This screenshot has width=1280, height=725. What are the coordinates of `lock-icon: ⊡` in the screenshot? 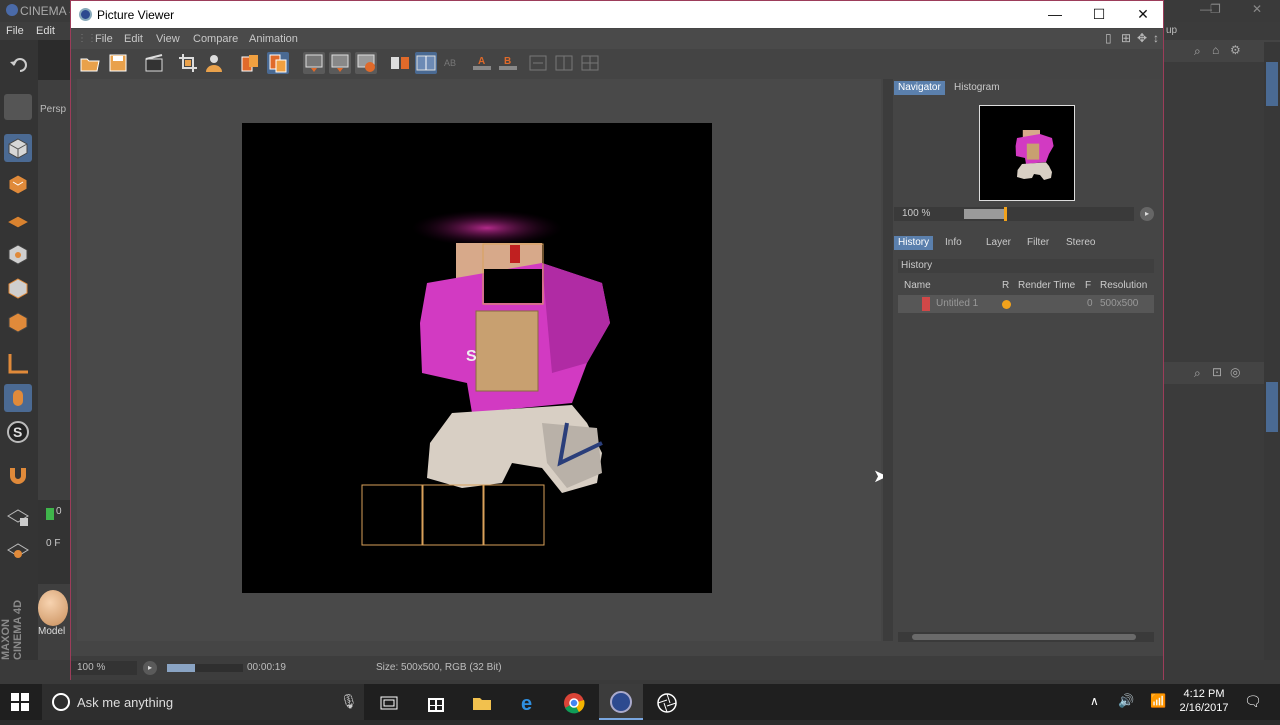 It's located at (1217, 372).